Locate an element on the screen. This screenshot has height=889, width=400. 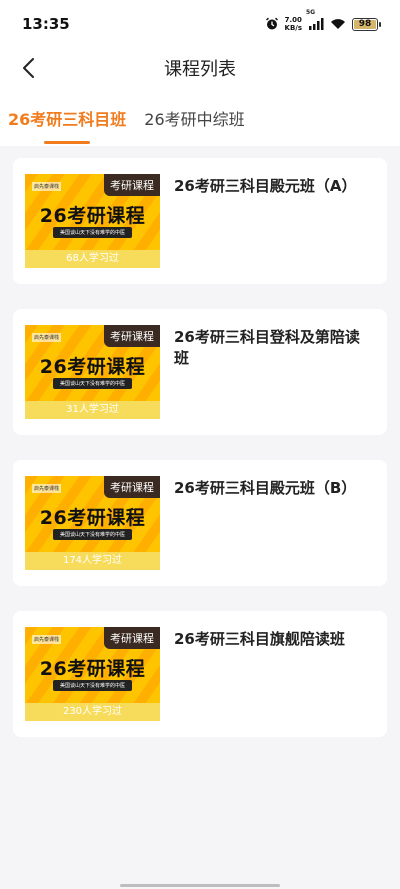
course-thumbnail: 启先泰课栈 考研课程 26考研课程 美国谈山天下没有难学的中医 31人学习过 is located at coordinates (92, 372).